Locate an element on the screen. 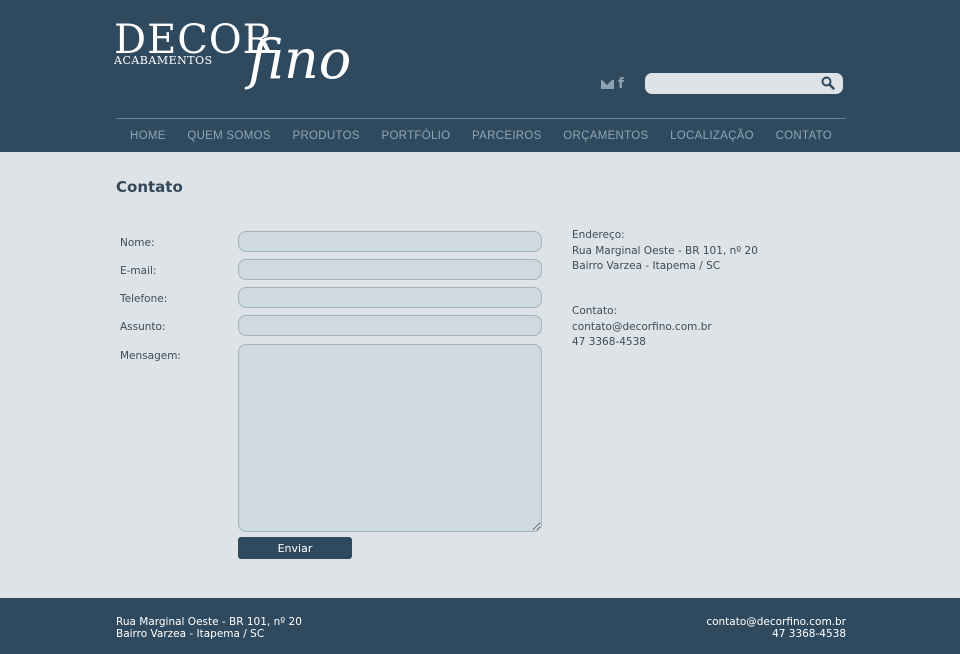 This screenshot has height=654, width=960. logo-text-acabamentos: ACABAMENTOS is located at coordinates (163, 60).